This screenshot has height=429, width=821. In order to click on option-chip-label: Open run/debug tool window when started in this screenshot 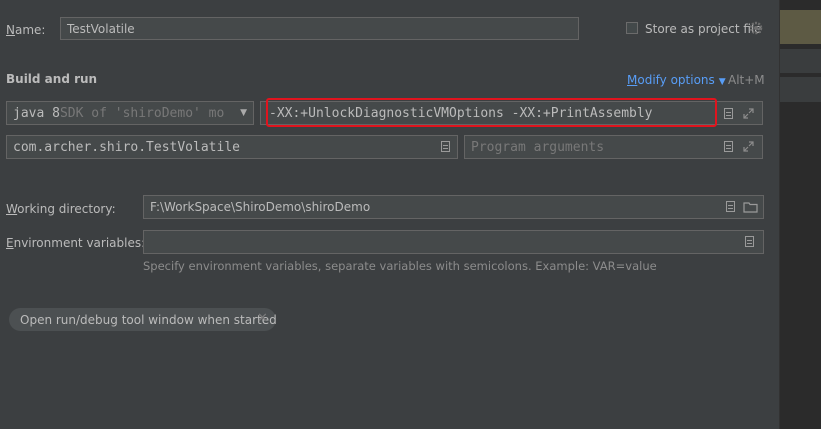, I will do `click(148, 319)`.